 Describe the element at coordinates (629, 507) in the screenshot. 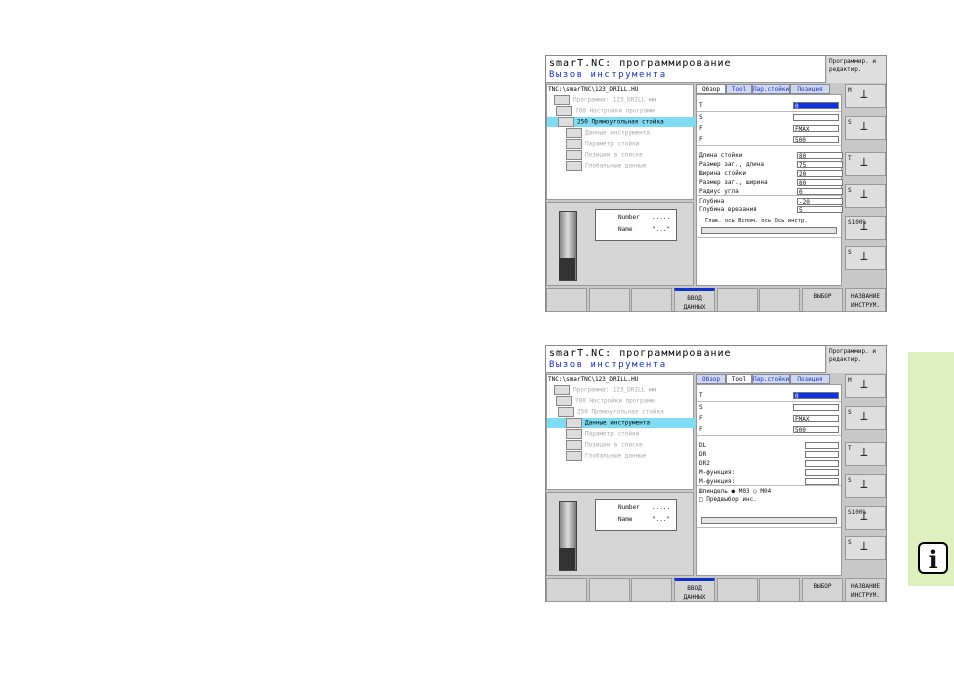

I see `number-label: Number` at that location.